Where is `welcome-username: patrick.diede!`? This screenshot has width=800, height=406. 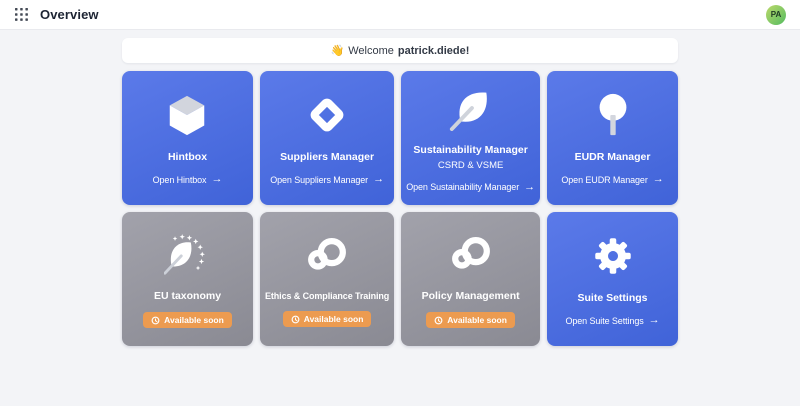
welcome-username: patrick.diede! is located at coordinates (433, 50).